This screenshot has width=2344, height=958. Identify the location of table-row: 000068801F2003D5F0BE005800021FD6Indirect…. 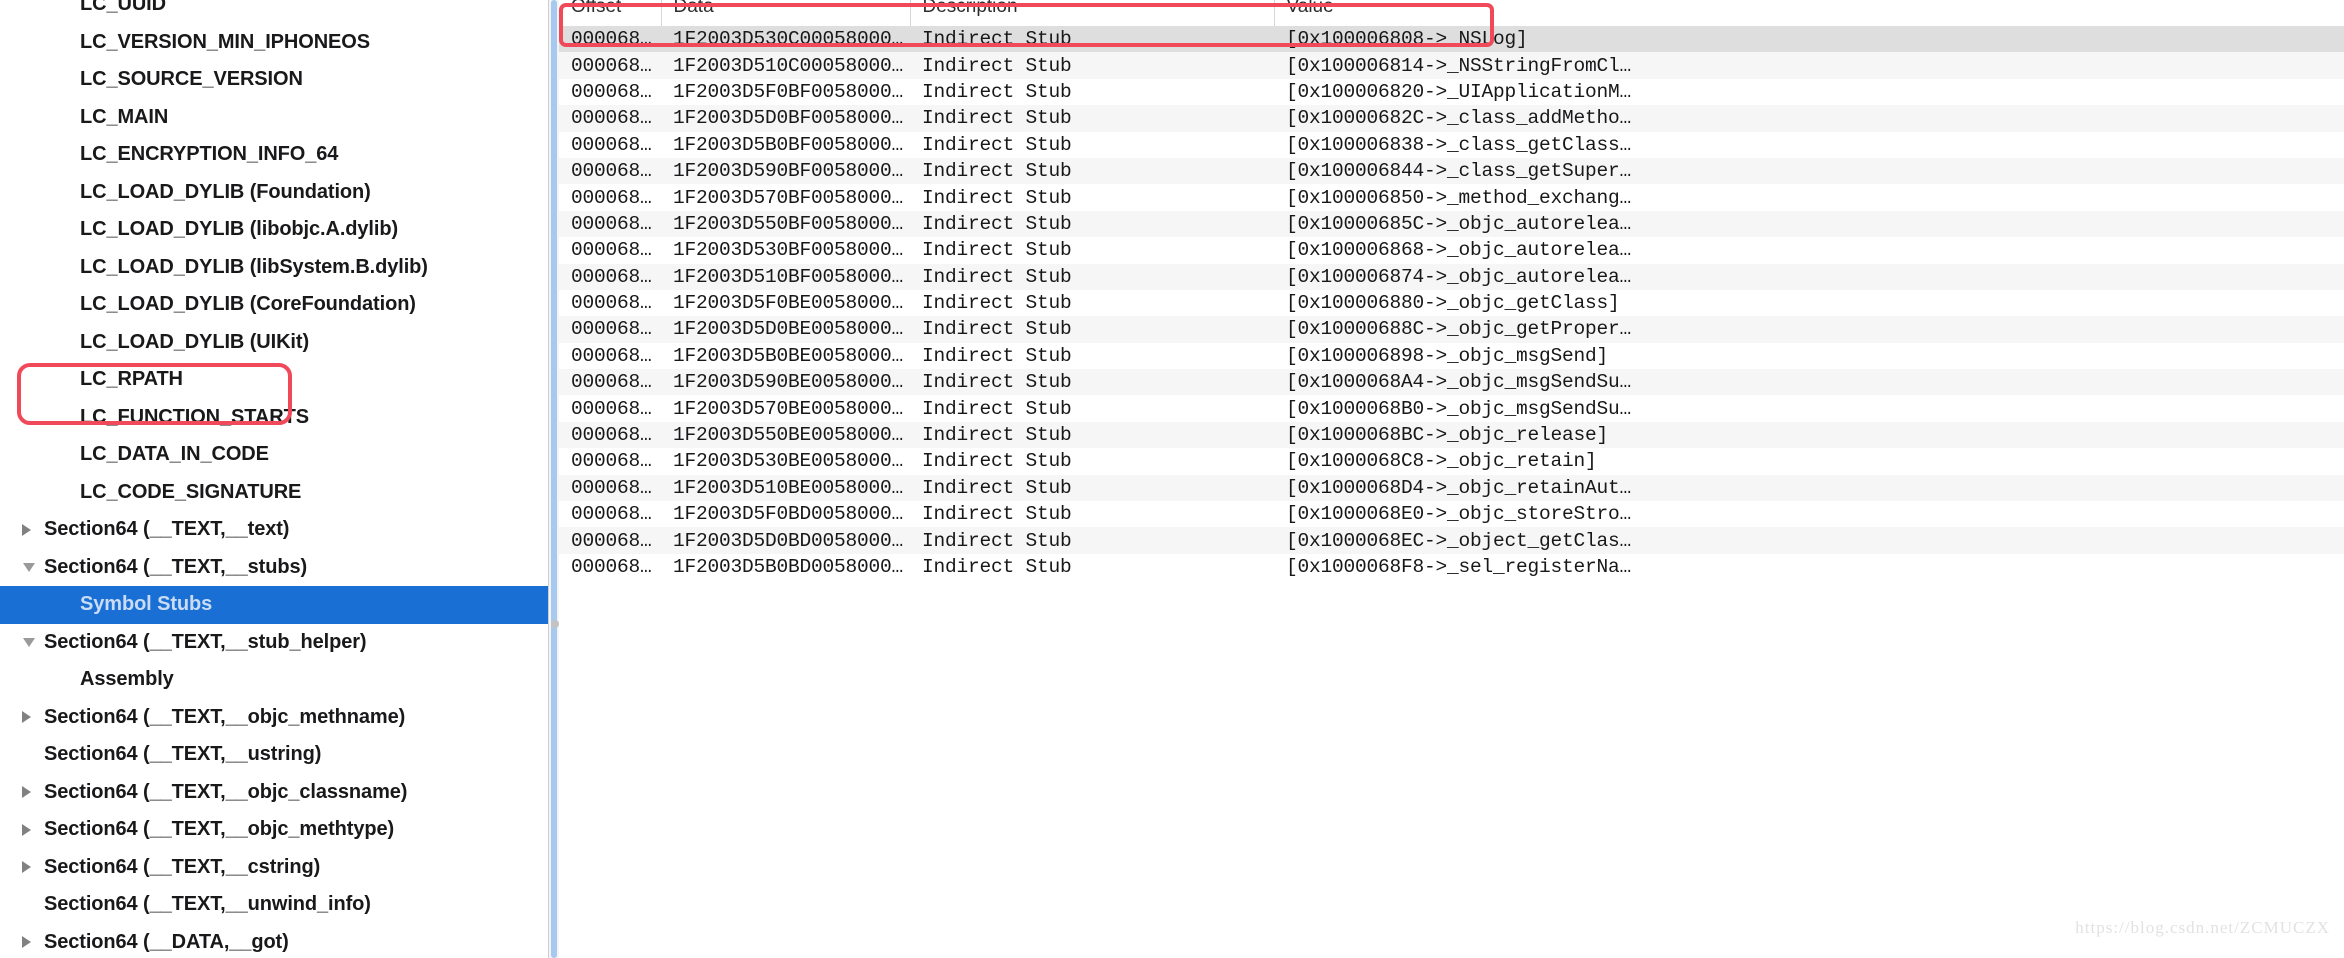
(1451, 303).